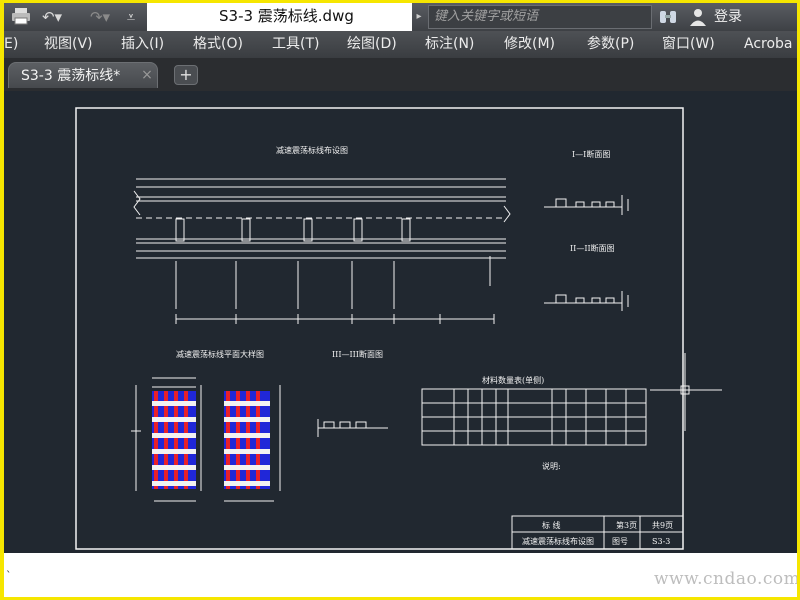 This screenshot has height=600, width=800. I want to click on materials-table-grid, so click(534, 417).